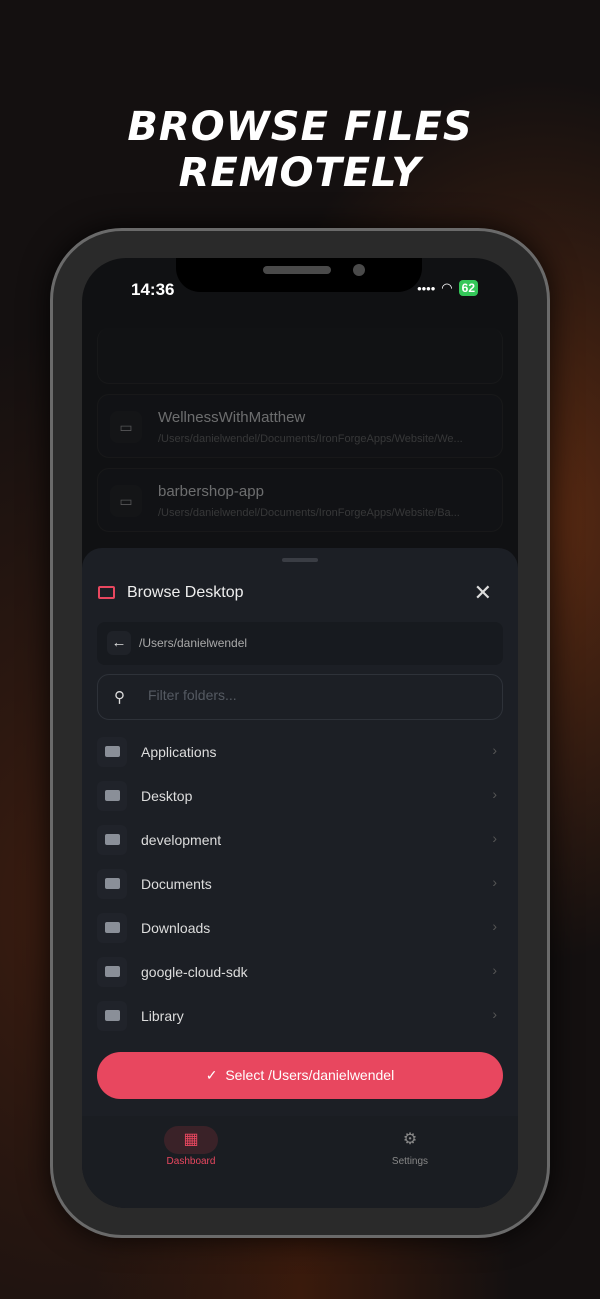 The width and height of the screenshot is (600, 1299). I want to click on filter-field: ⚲, so click(300, 697).